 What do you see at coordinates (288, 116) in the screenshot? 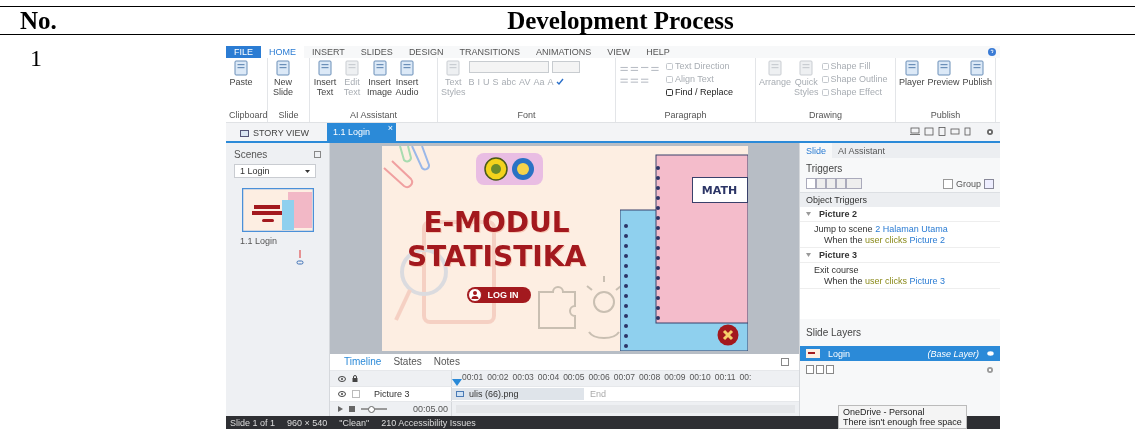
I see `group-label: Slide` at bounding box center [288, 116].